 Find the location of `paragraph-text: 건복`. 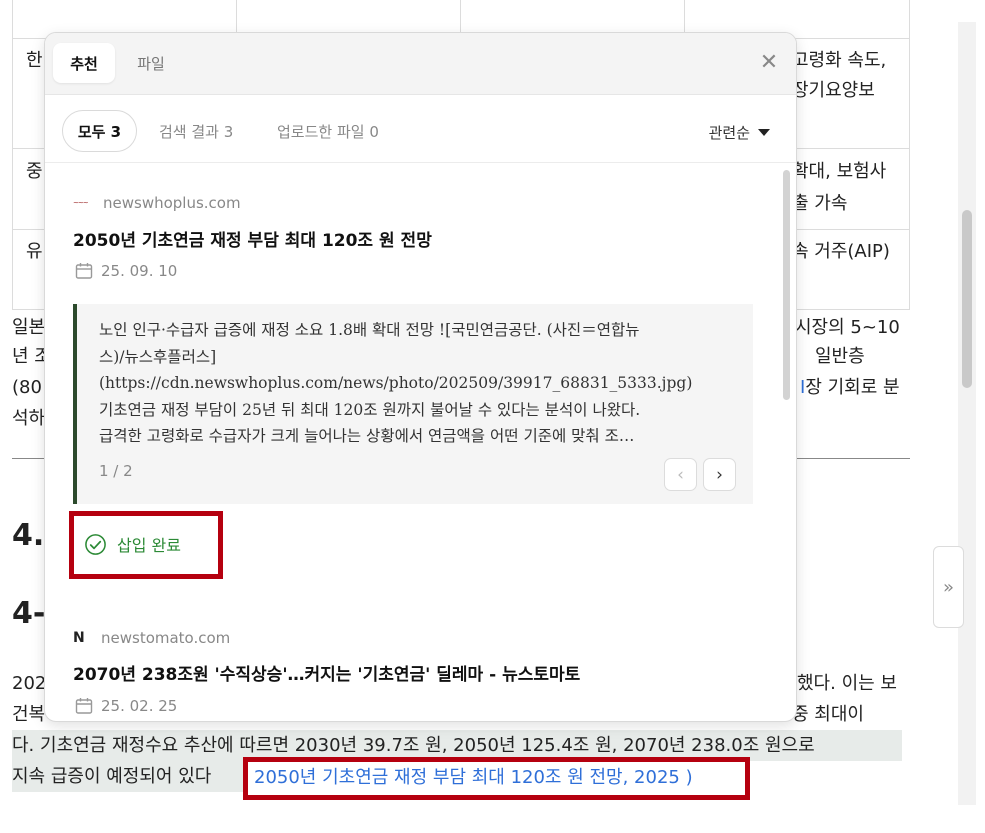

paragraph-text: 건복 is located at coordinates (29, 714).